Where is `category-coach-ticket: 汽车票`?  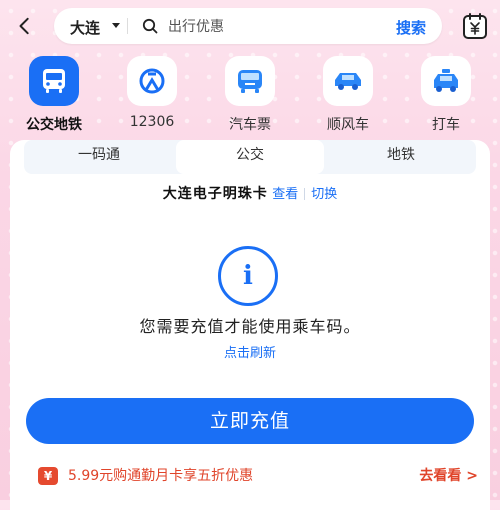 category-coach-ticket: 汽车票 is located at coordinates (250, 95).